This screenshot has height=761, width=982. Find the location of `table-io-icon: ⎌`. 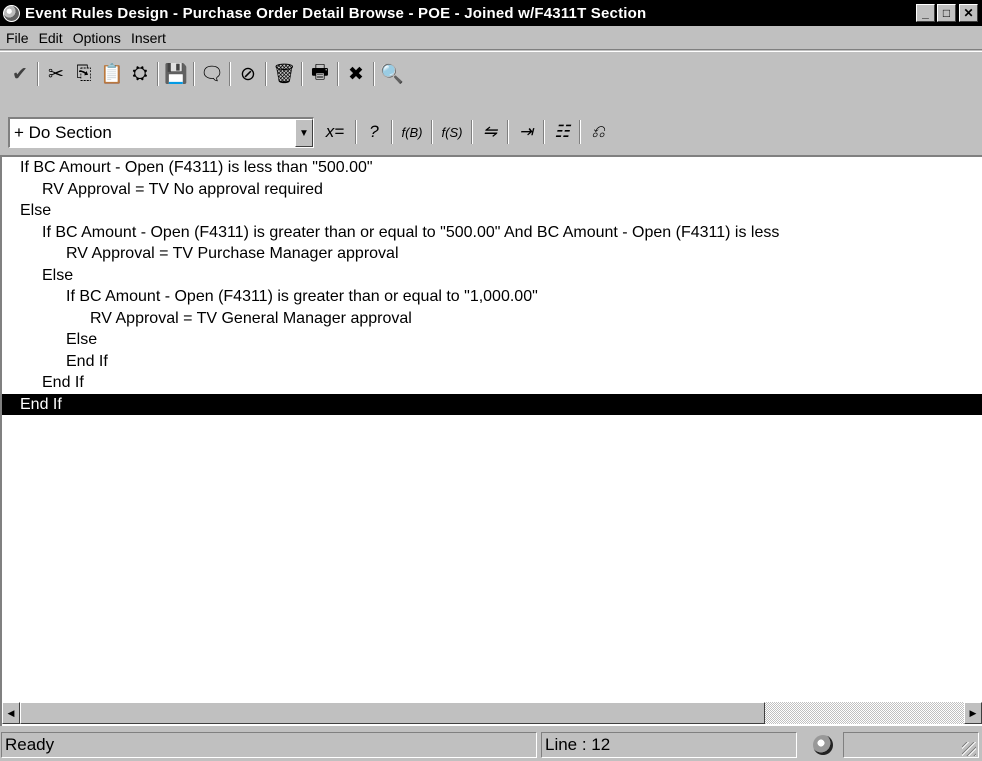

table-io-icon: ⎌ is located at coordinates (598, 132).